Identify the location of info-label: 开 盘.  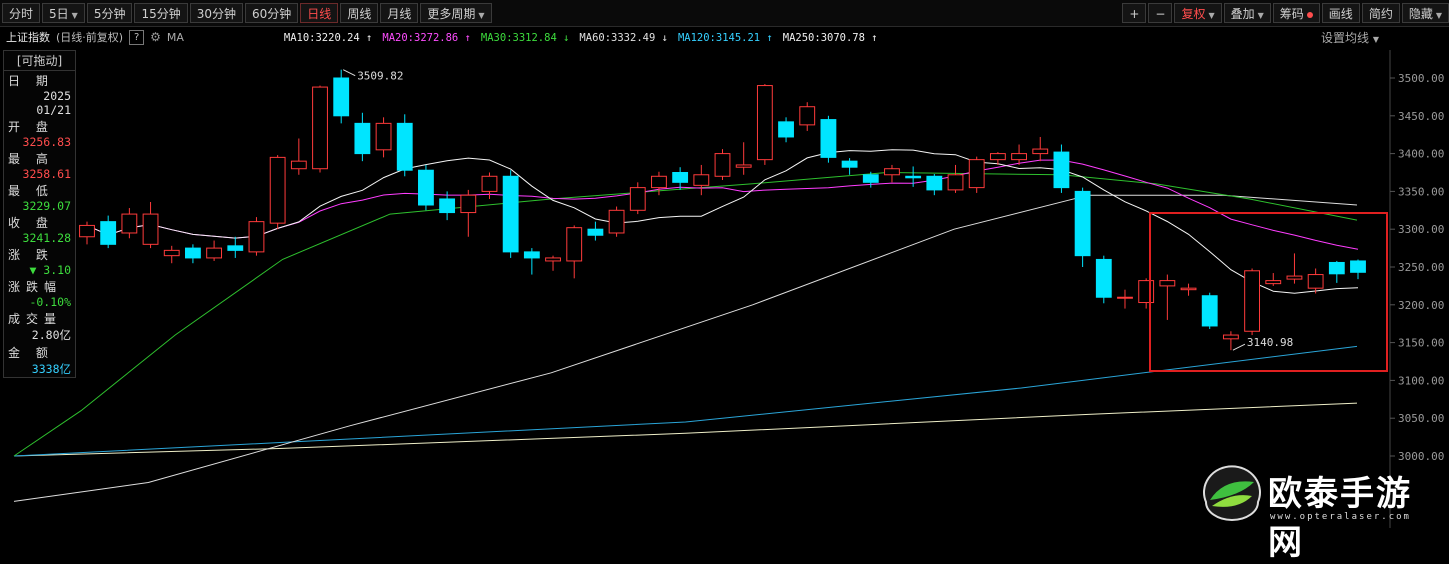
(31, 127).